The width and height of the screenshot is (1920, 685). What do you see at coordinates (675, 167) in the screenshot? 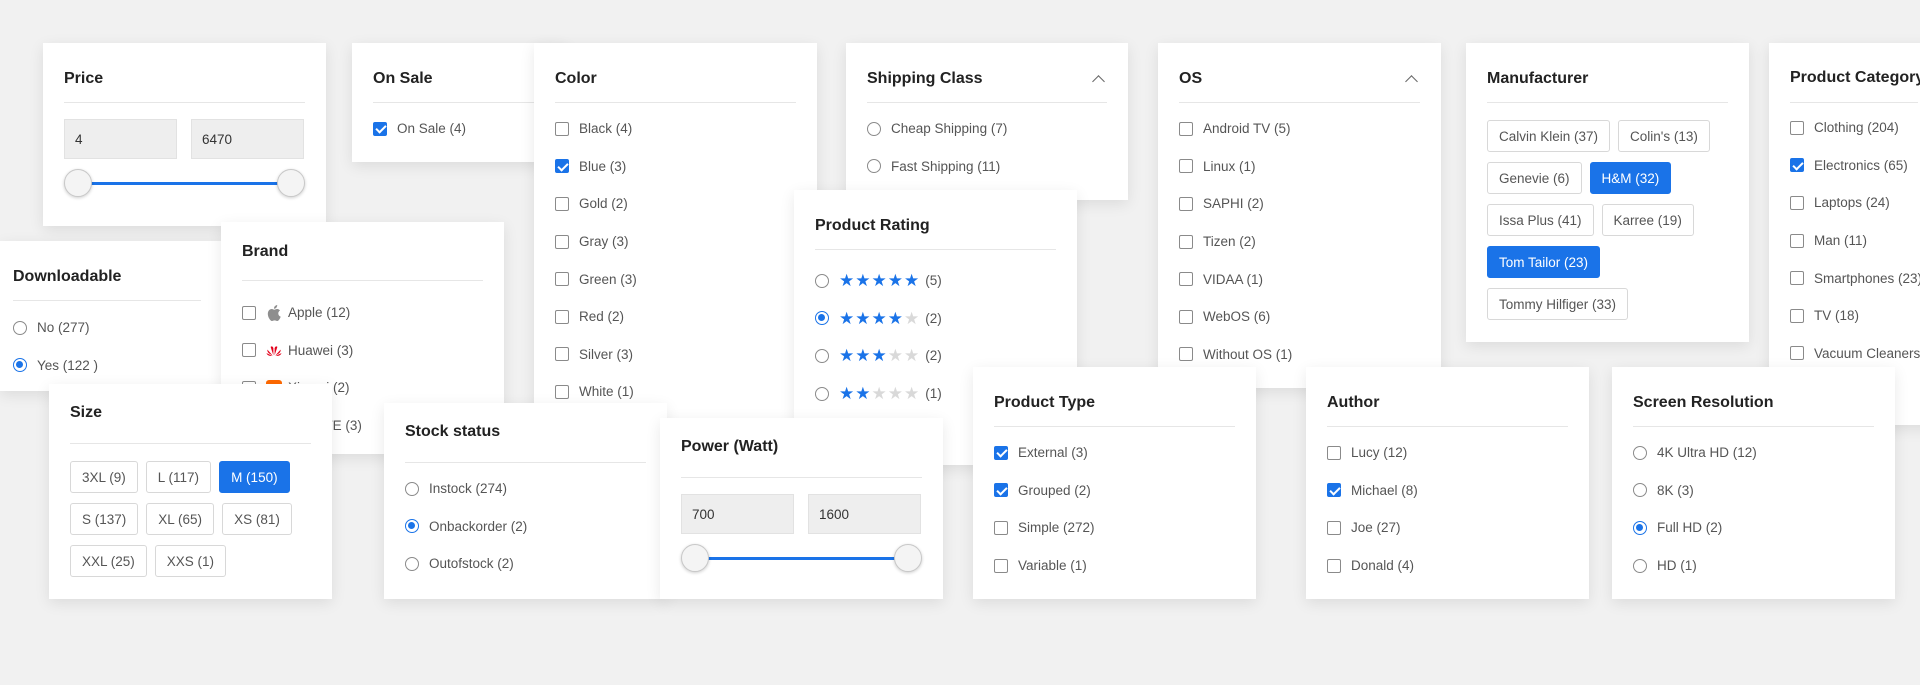
I see `checkbox-option: Blue (3)` at bounding box center [675, 167].